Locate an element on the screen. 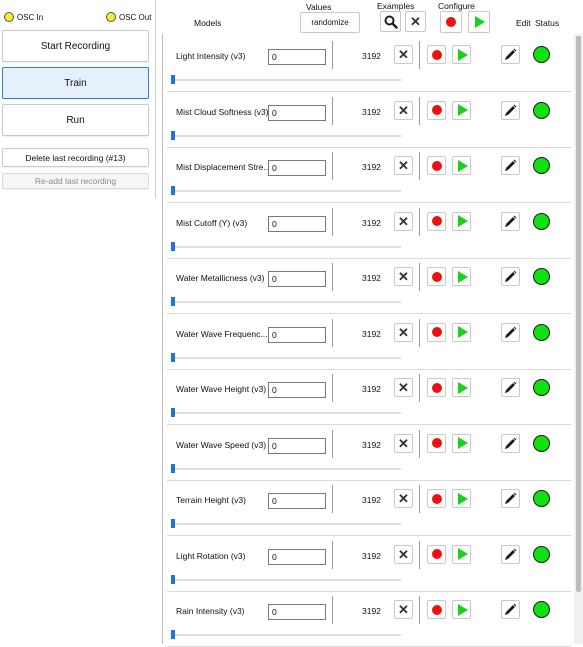 This screenshot has height=647, width=583. osc-in-light-icon is located at coordinates (9, 17).